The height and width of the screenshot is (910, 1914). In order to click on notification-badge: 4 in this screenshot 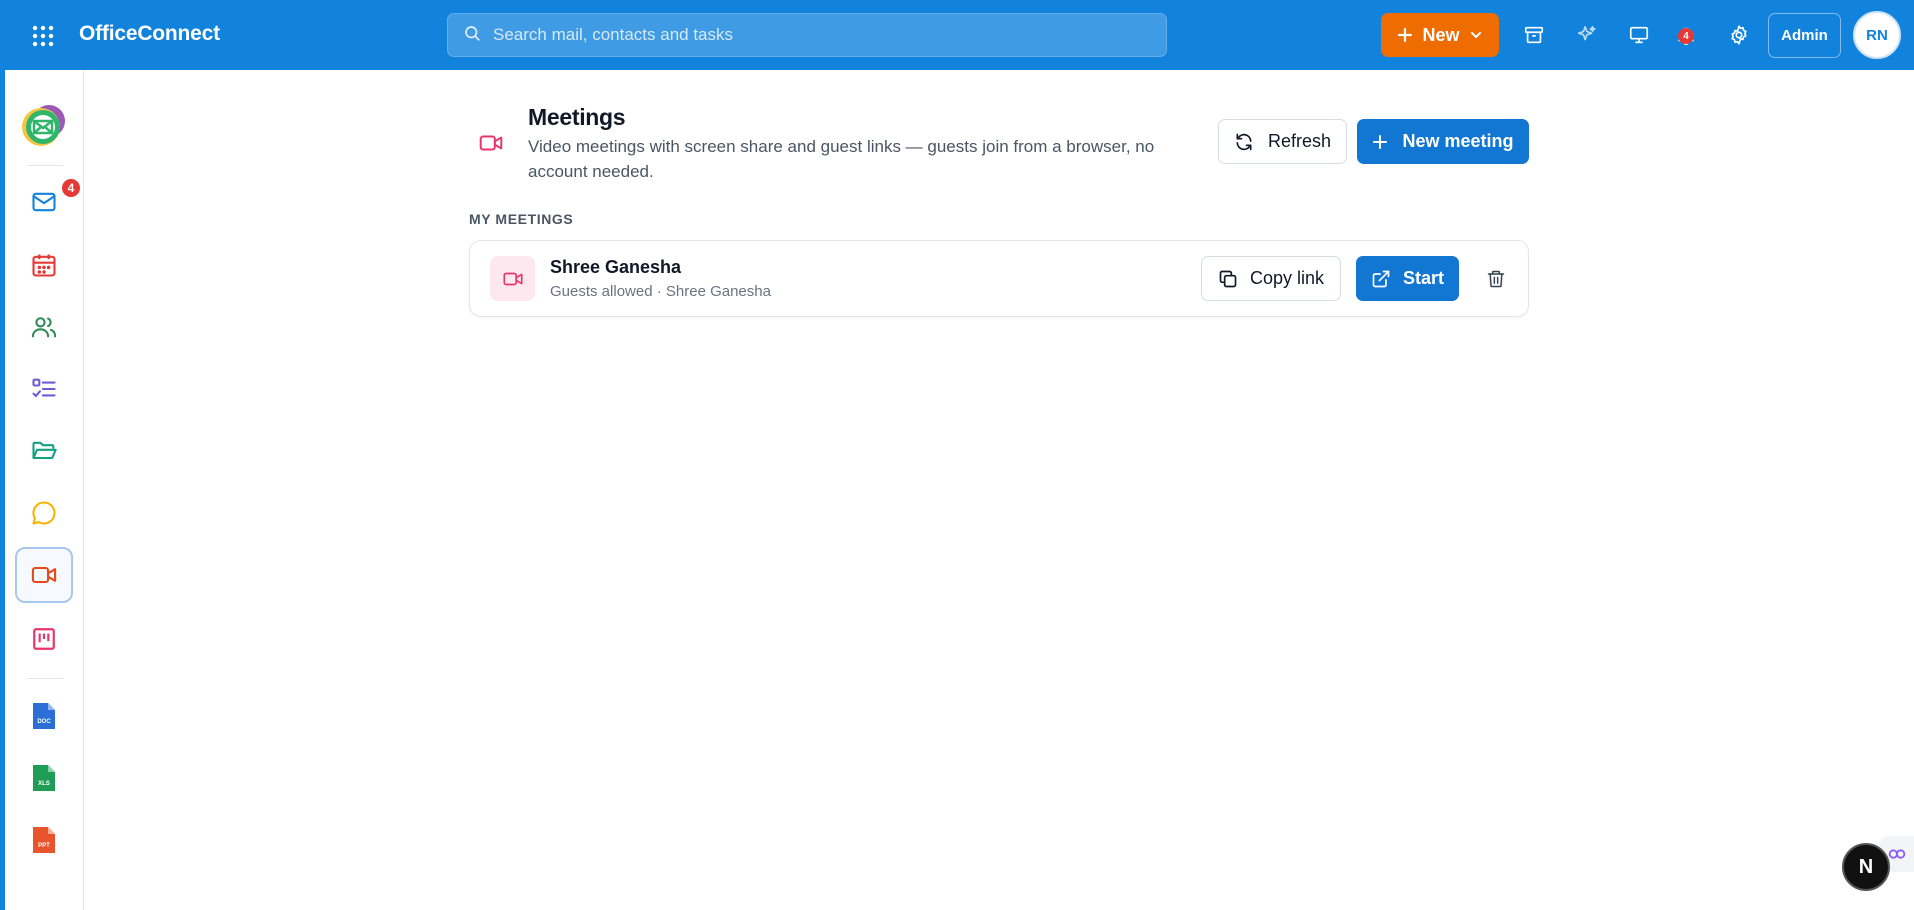, I will do `click(1686, 36)`.